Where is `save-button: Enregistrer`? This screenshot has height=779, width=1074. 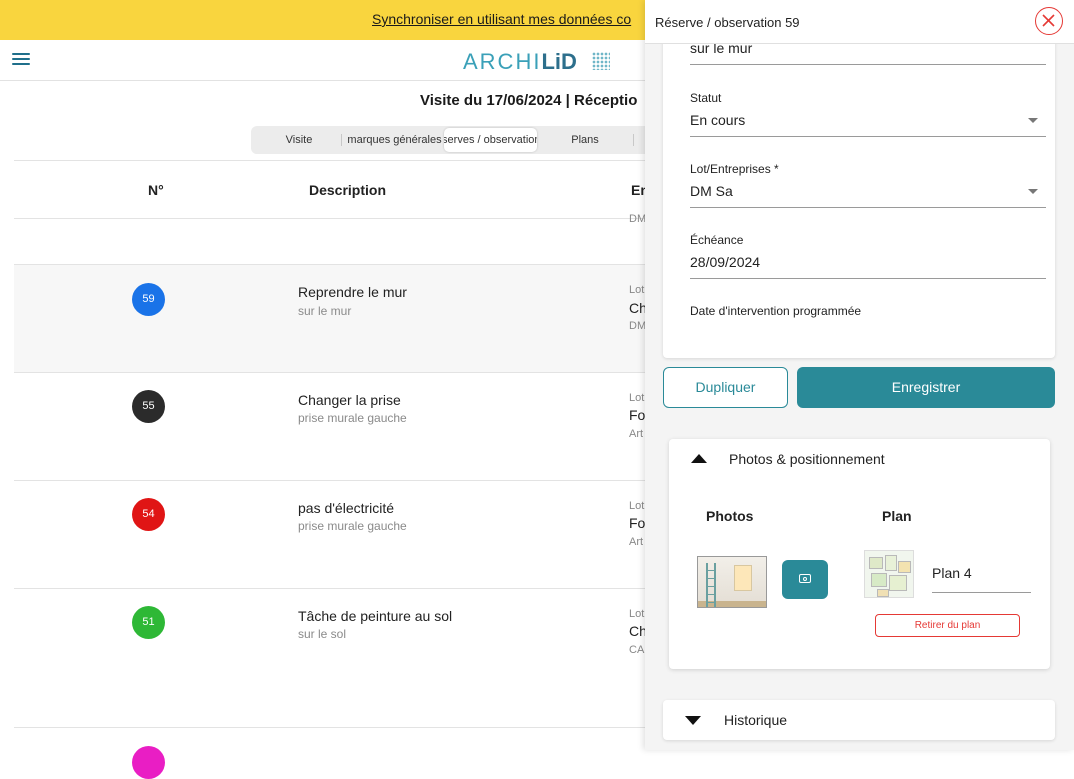
save-button: Enregistrer is located at coordinates (926, 387).